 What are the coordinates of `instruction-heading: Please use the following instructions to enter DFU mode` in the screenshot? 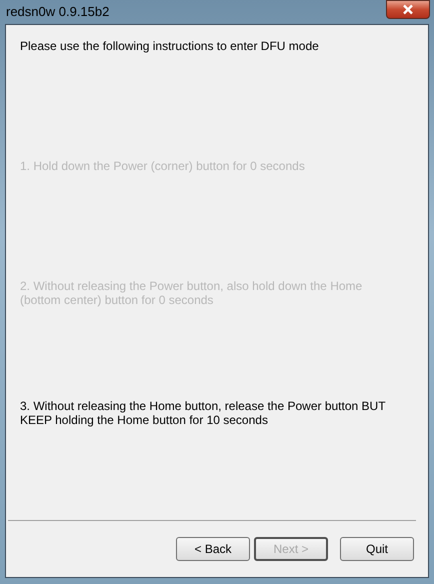 It's located at (170, 46).